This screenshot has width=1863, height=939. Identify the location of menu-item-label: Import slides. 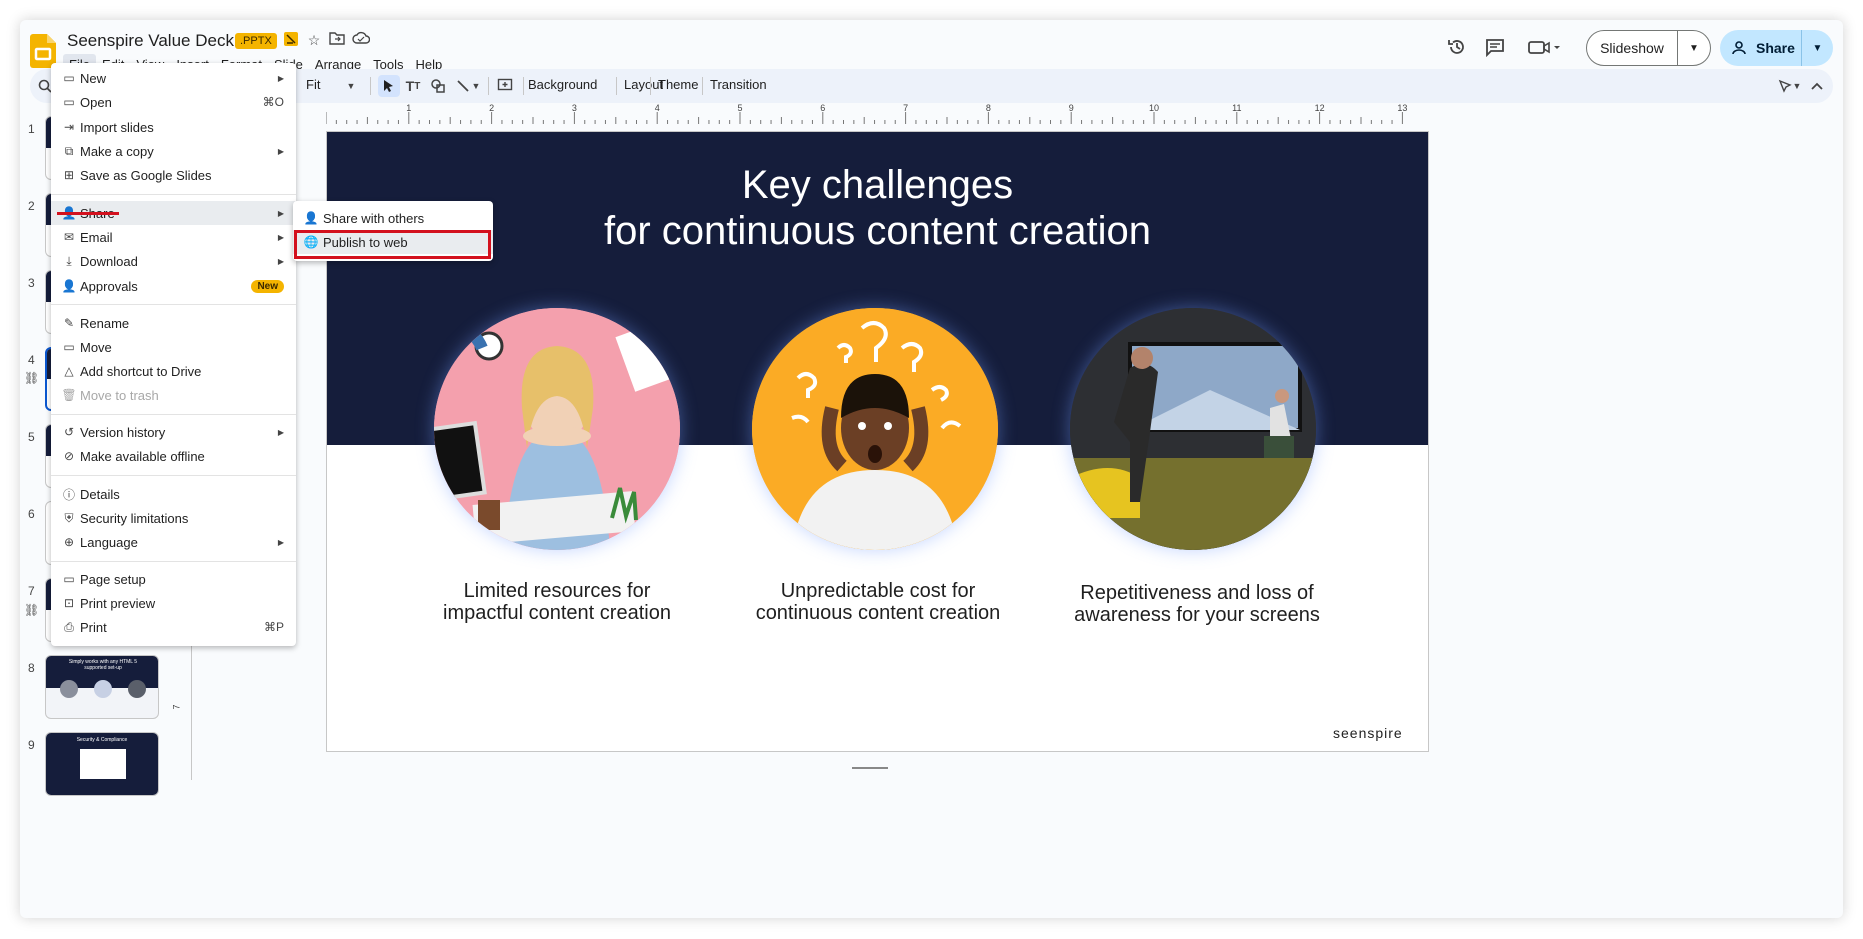
(117, 127).